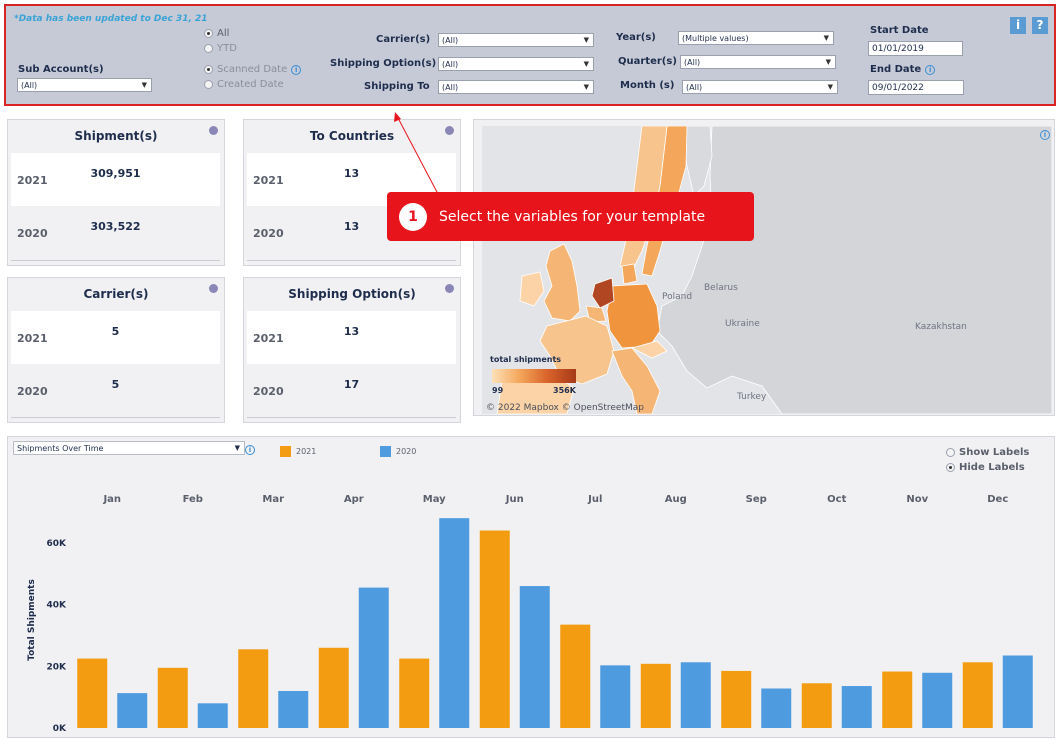 The height and width of the screenshot is (744, 1061). Describe the element at coordinates (111, 499) in the screenshot. I see `month-label: Jan` at that location.